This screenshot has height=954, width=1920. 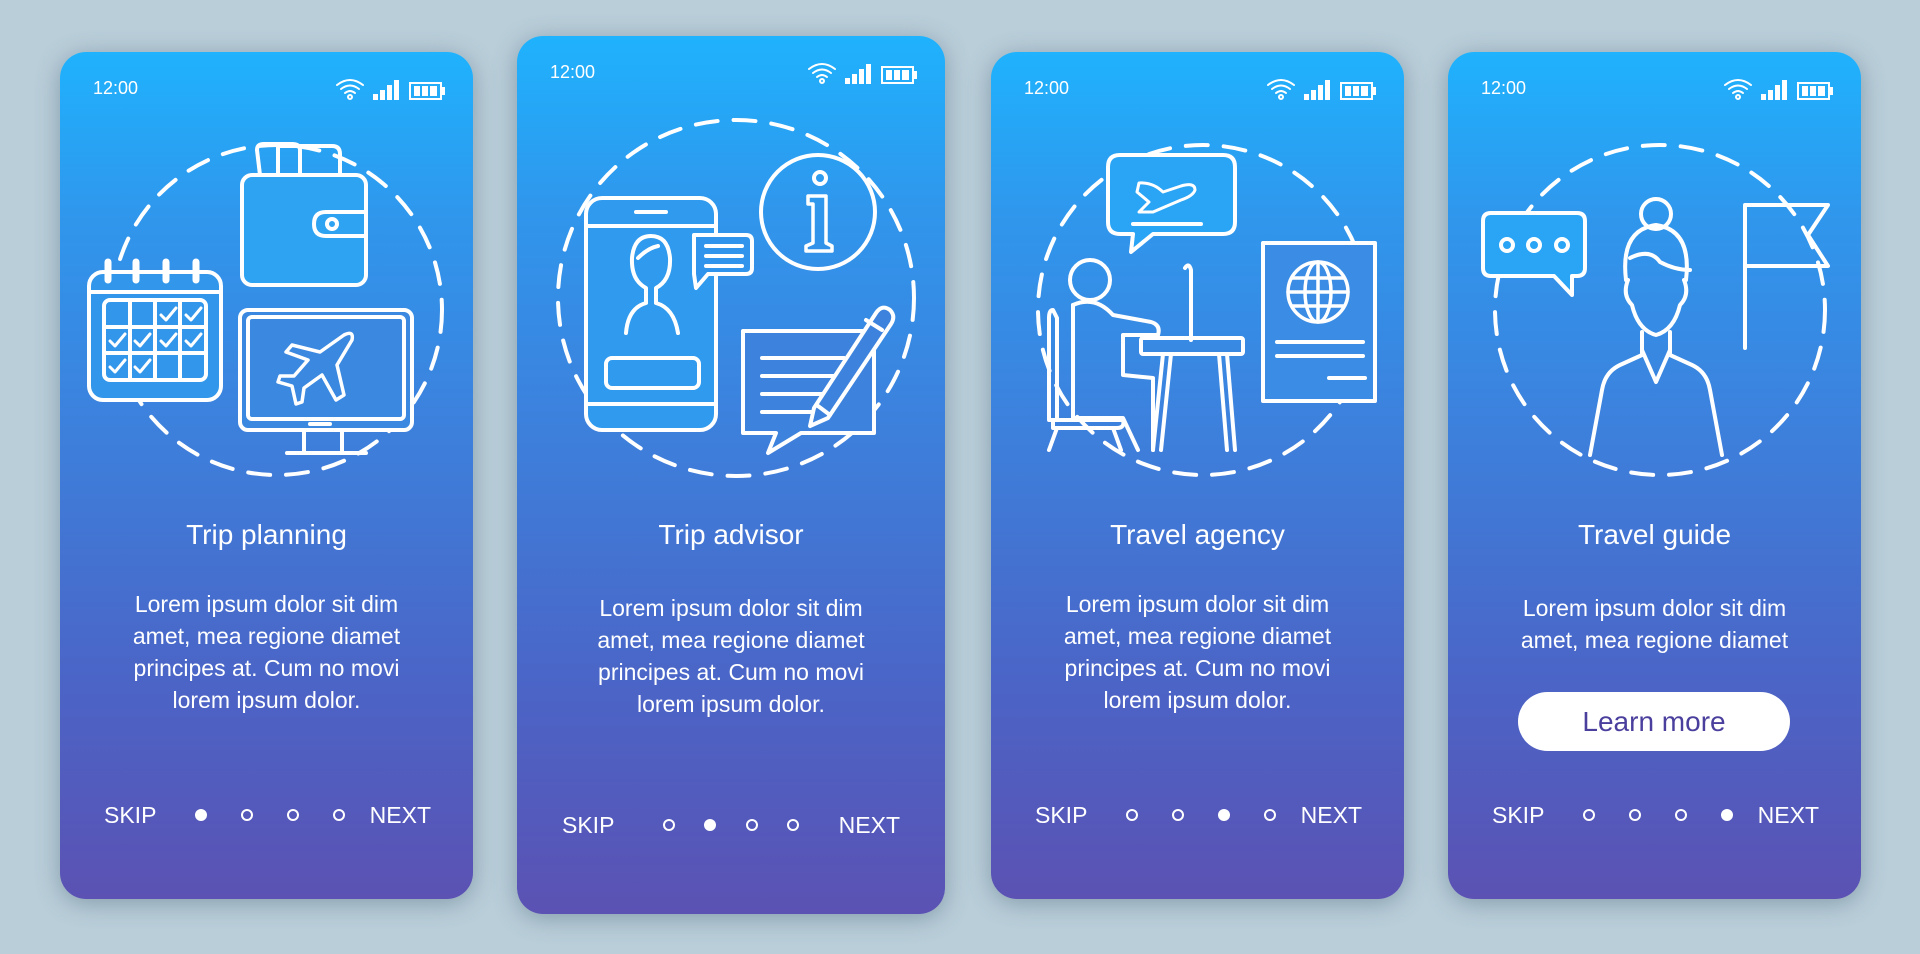 I want to click on speech-bubble-airplane-icon, so click(x=1171, y=203).